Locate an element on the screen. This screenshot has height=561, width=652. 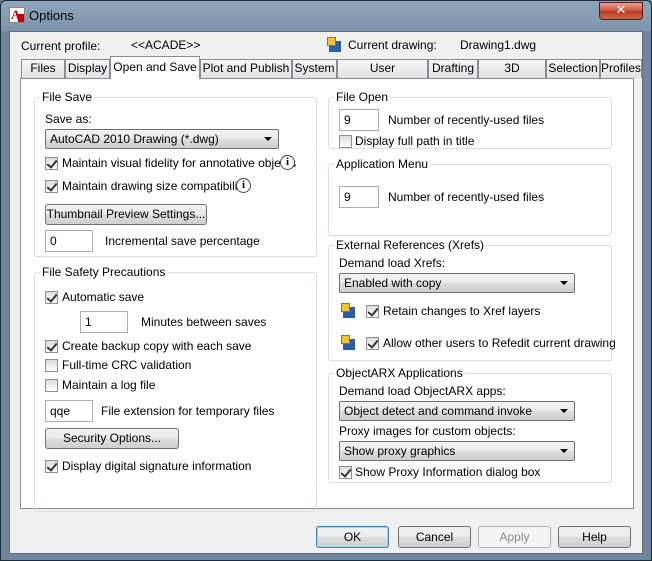
proxy-dialog-label: Show Proxy Information dialog box is located at coordinates (448, 472).